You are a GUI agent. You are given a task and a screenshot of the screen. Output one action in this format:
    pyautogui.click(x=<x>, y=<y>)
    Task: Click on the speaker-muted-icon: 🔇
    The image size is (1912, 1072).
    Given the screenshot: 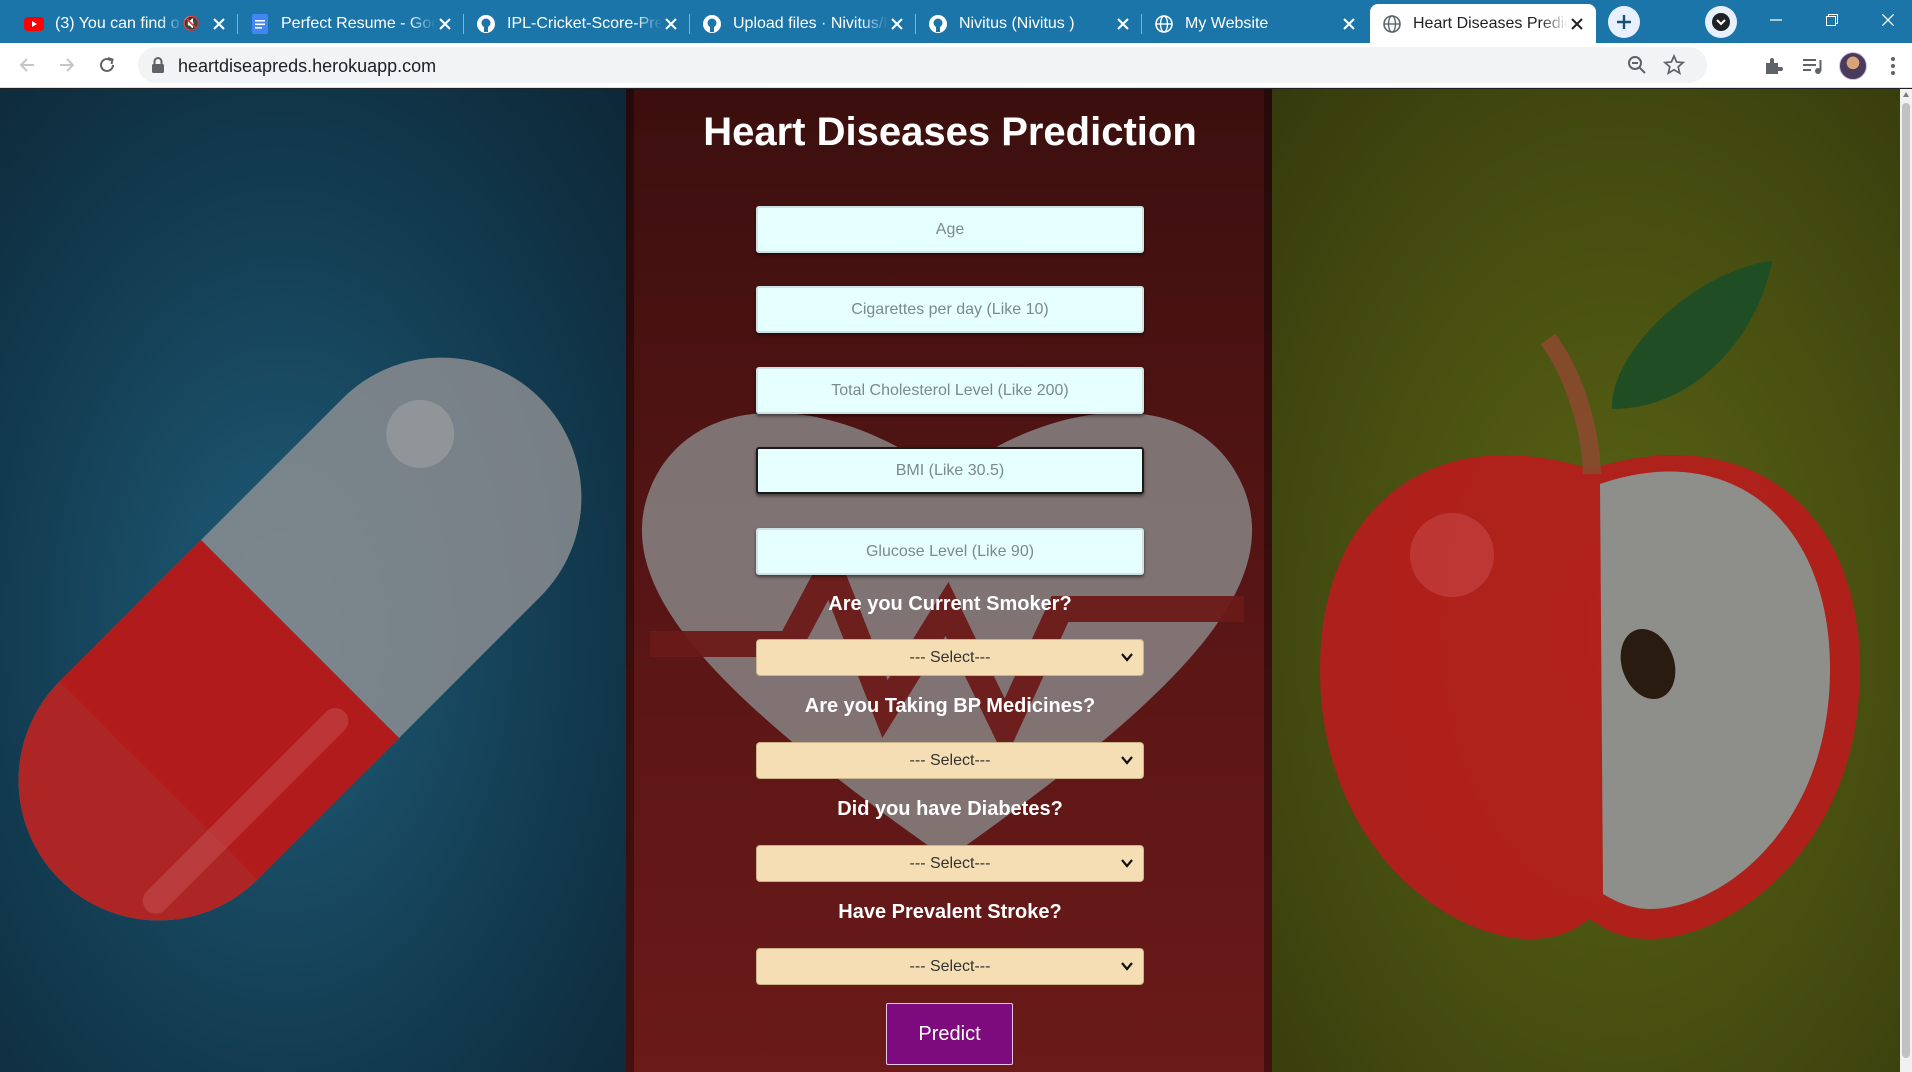 What is the action you would take?
    pyautogui.click(x=191, y=23)
    